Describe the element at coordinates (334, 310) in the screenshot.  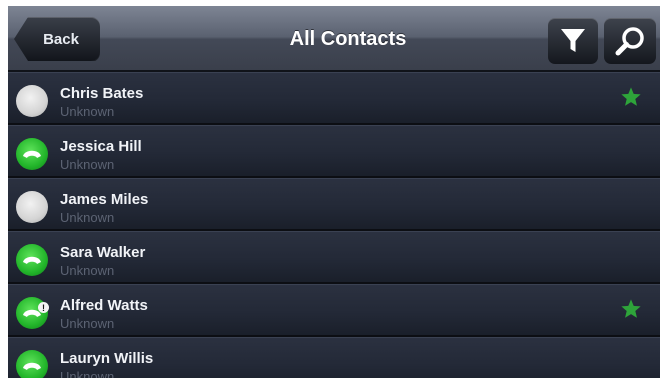
I see `contact-row: ! Alfred Watts Unknown` at that location.